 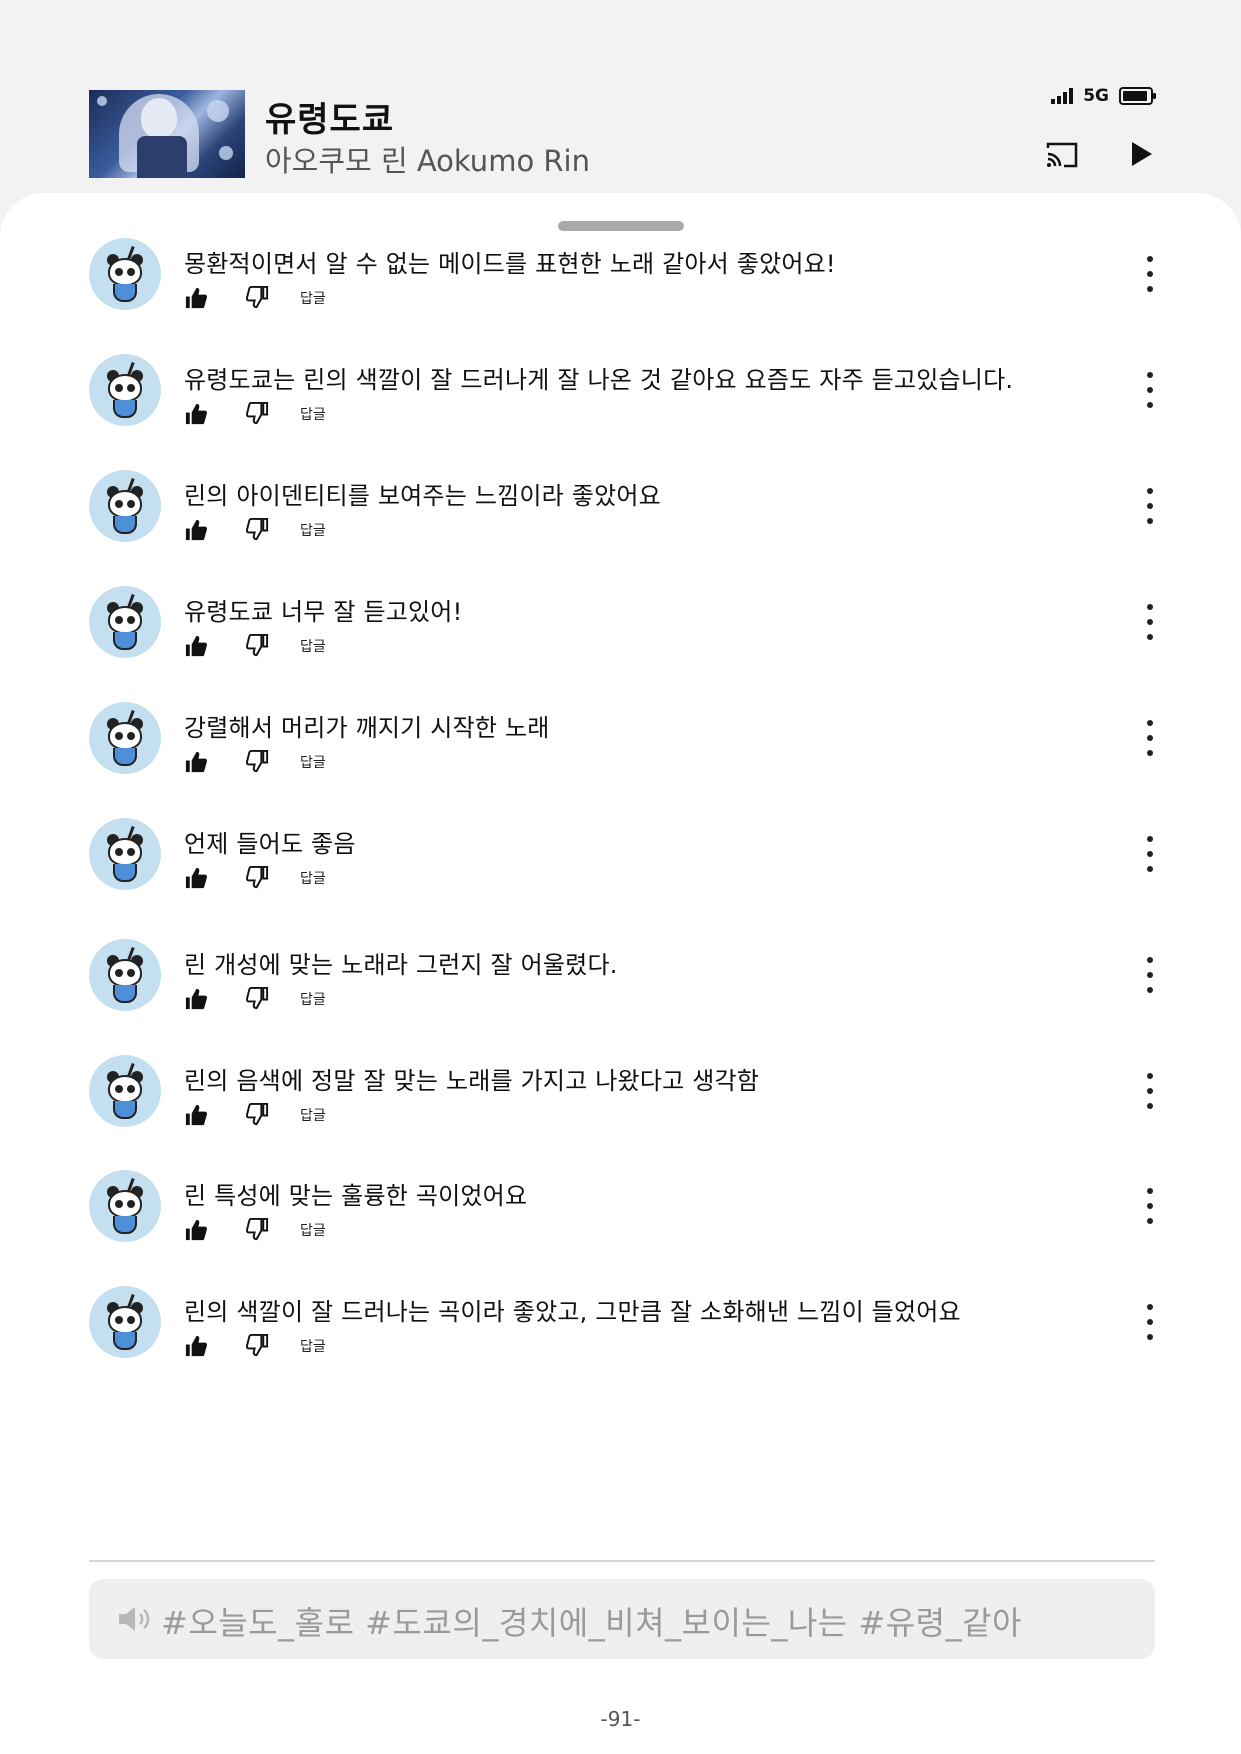 What do you see at coordinates (591, 1623) in the screenshot?
I see `lyric-text: #오늘도_홀로 #도쿄의_경치에_비쳐_보이는_나는 #유령_같아` at bounding box center [591, 1623].